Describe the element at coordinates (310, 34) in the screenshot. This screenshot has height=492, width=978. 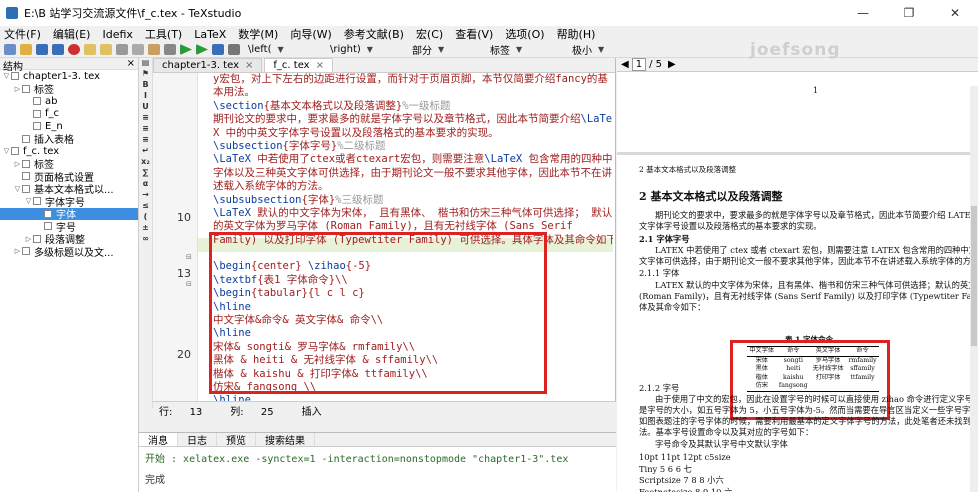
I see `menu-item: 向导(W)` at that location.